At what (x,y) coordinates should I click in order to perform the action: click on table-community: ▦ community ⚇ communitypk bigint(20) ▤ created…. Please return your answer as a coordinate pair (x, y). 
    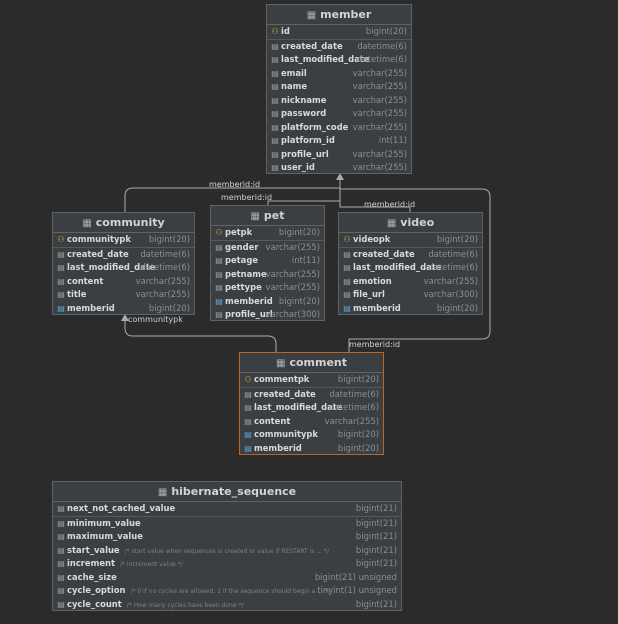
    Looking at the image, I should click on (123, 263).